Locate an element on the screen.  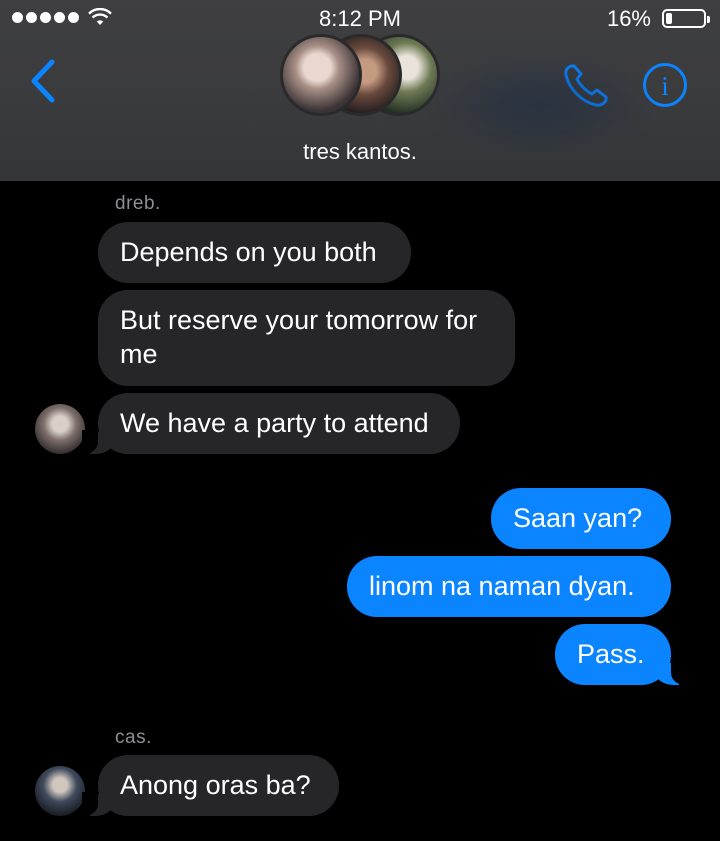
battery-level is located at coordinates (669, 18).